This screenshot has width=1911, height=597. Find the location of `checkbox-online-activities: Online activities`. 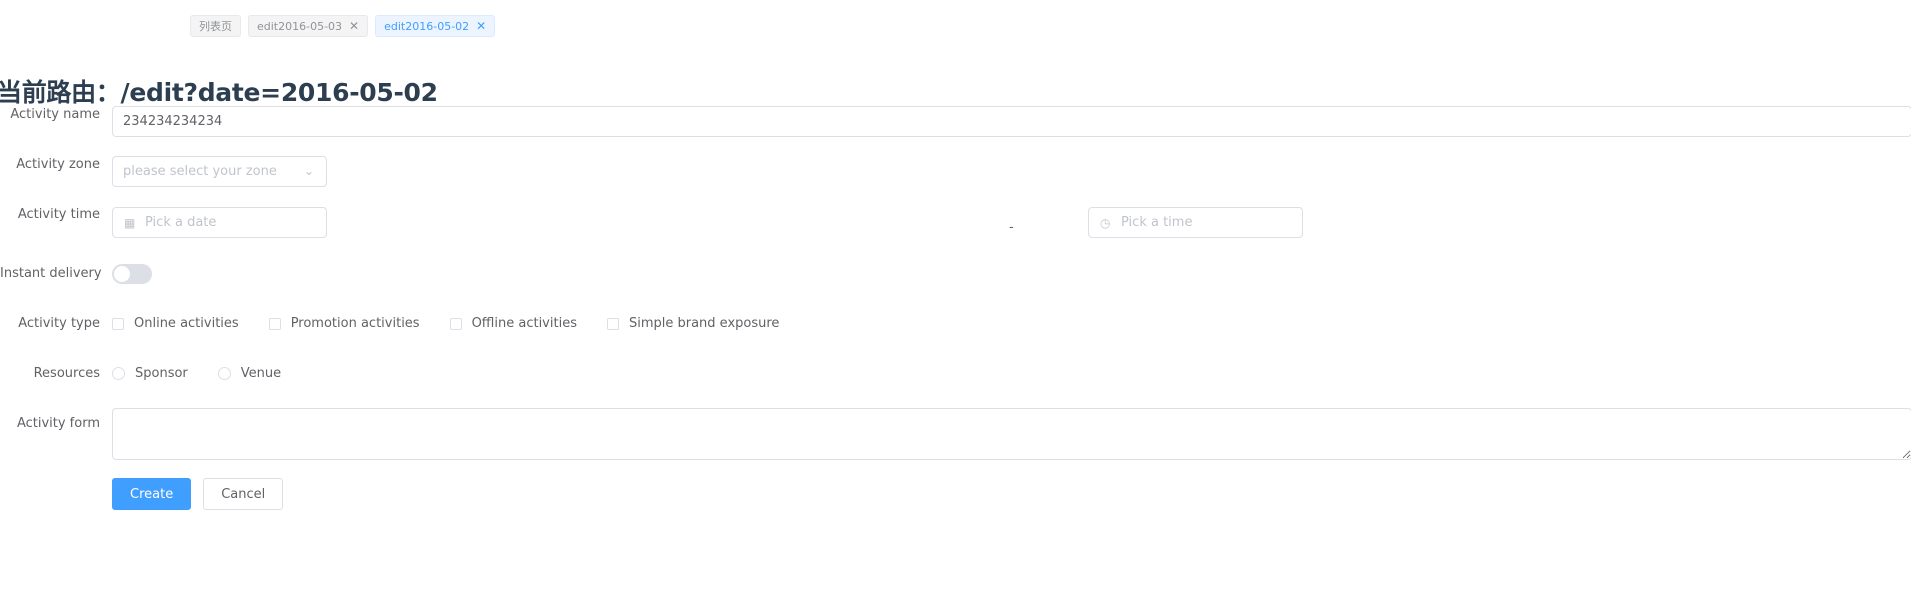

checkbox-online-activities: Online activities is located at coordinates (175, 323).